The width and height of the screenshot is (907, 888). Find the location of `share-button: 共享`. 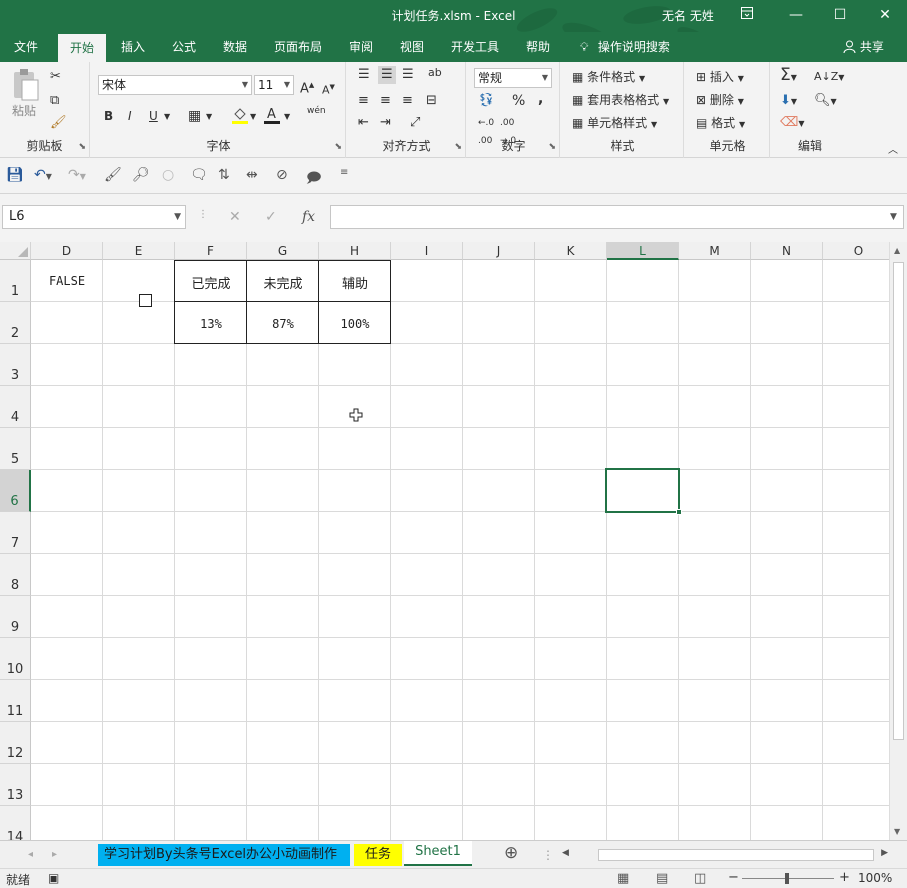

share-button: 共享 is located at coordinates (863, 47).